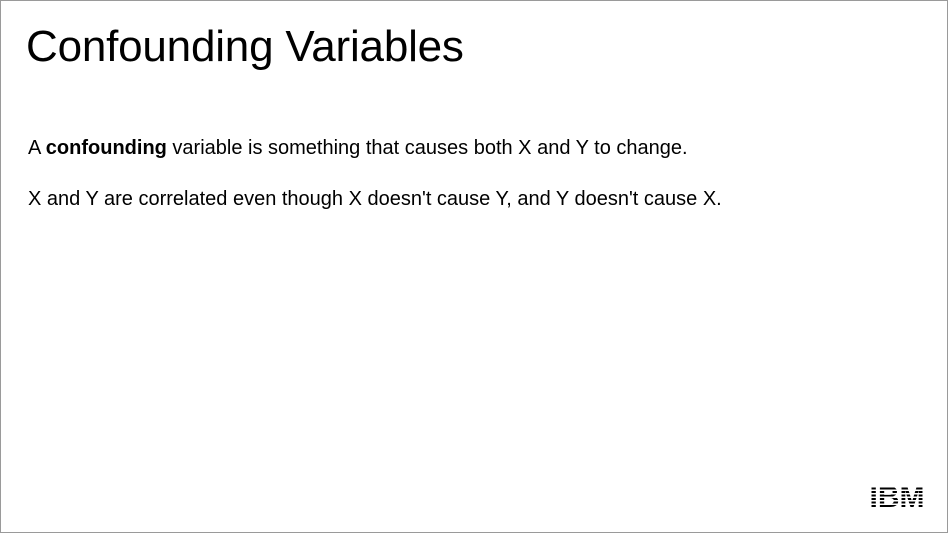 Image resolution: width=950 pixels, height=541 pixels. I want to click on ibm-logo-icon: IBM, so click(897, 496).